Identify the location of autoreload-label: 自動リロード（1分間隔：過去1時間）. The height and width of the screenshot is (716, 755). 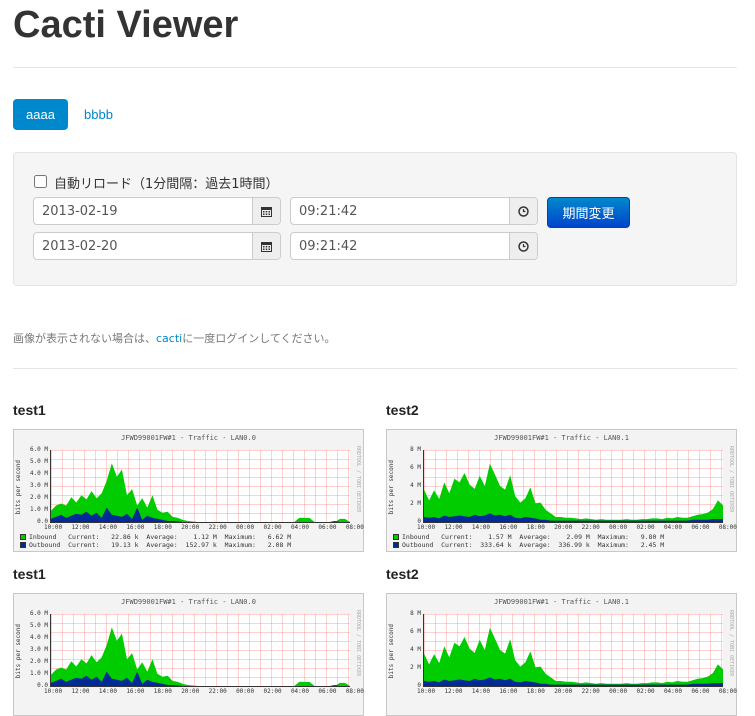
(166, 184).